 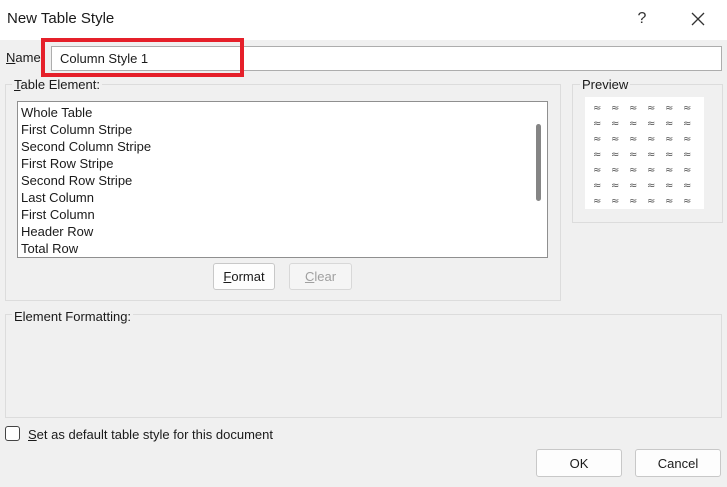 I want to click on list-item: Total Row, so click(x=271, y=248).